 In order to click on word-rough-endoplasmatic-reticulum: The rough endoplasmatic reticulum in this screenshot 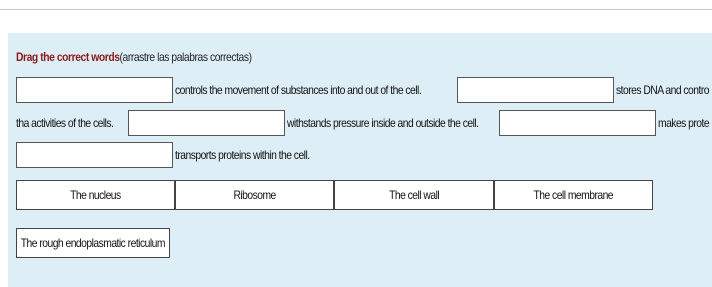, I will do `click(93, 243)`.